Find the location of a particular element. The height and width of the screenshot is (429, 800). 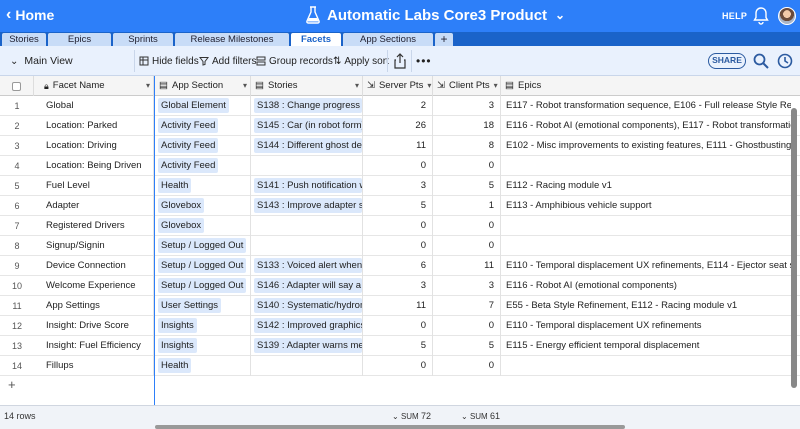

base-title-menu: Automatic Labs Core3 Product ⌄ is located at coordinates (435, 15).